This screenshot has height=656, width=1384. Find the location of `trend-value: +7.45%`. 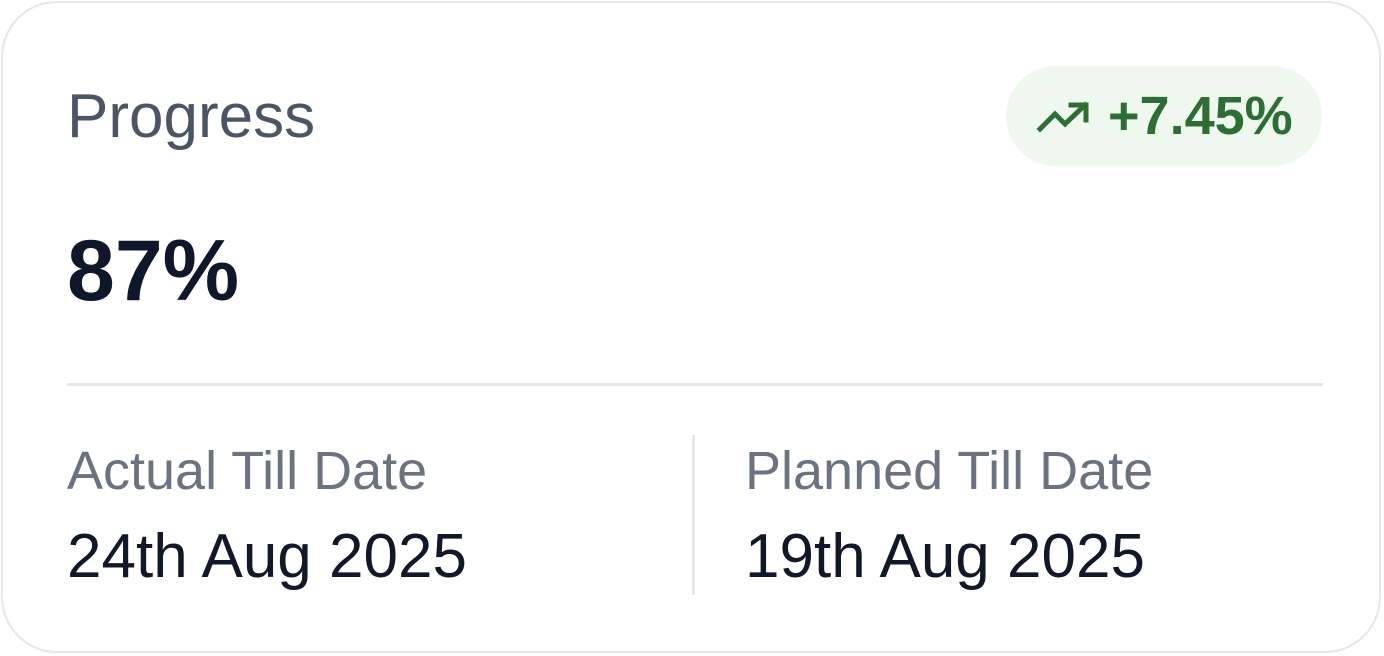

trend-value: +7.45% is located at coordinates (1200, 116).